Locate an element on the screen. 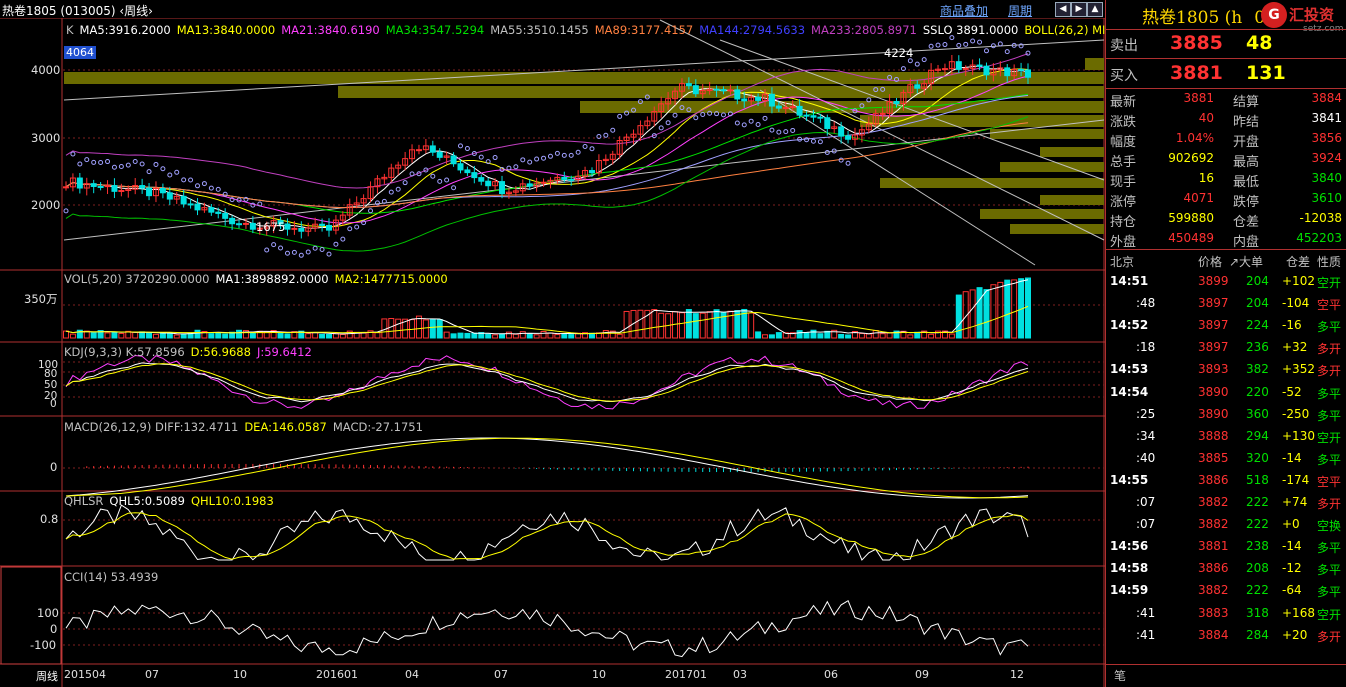 The image size is (1346, 687). tick-row: :07 3882 222 +74 多开 is located at coordinates (1226, 502).